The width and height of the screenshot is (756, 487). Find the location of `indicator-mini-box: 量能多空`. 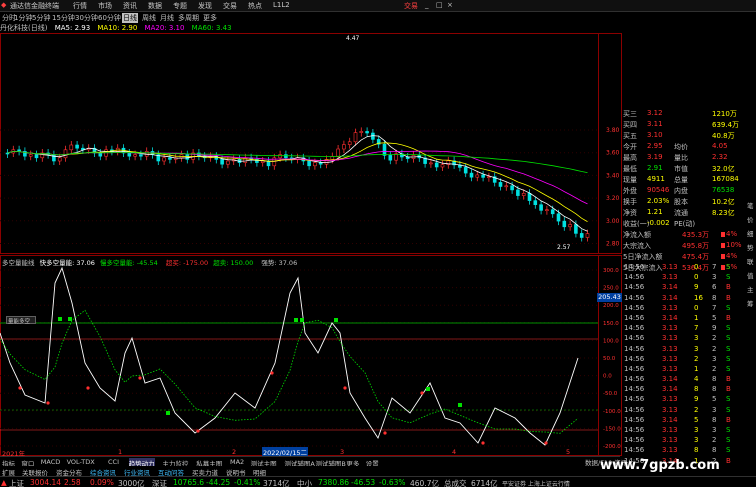

indicator-mini-box: 量能多空 is located at coordinates (21, 320).